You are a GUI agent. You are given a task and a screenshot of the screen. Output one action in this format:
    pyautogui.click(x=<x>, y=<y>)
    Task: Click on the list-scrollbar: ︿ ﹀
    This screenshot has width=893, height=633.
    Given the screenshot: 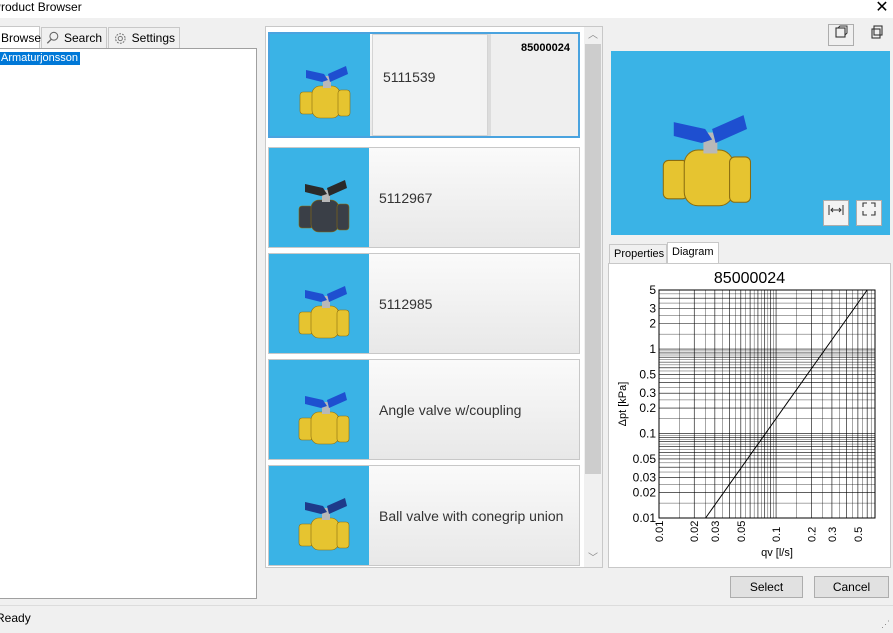 What is the action you would take?
    pyautogui.click(x=593, y=297)
    